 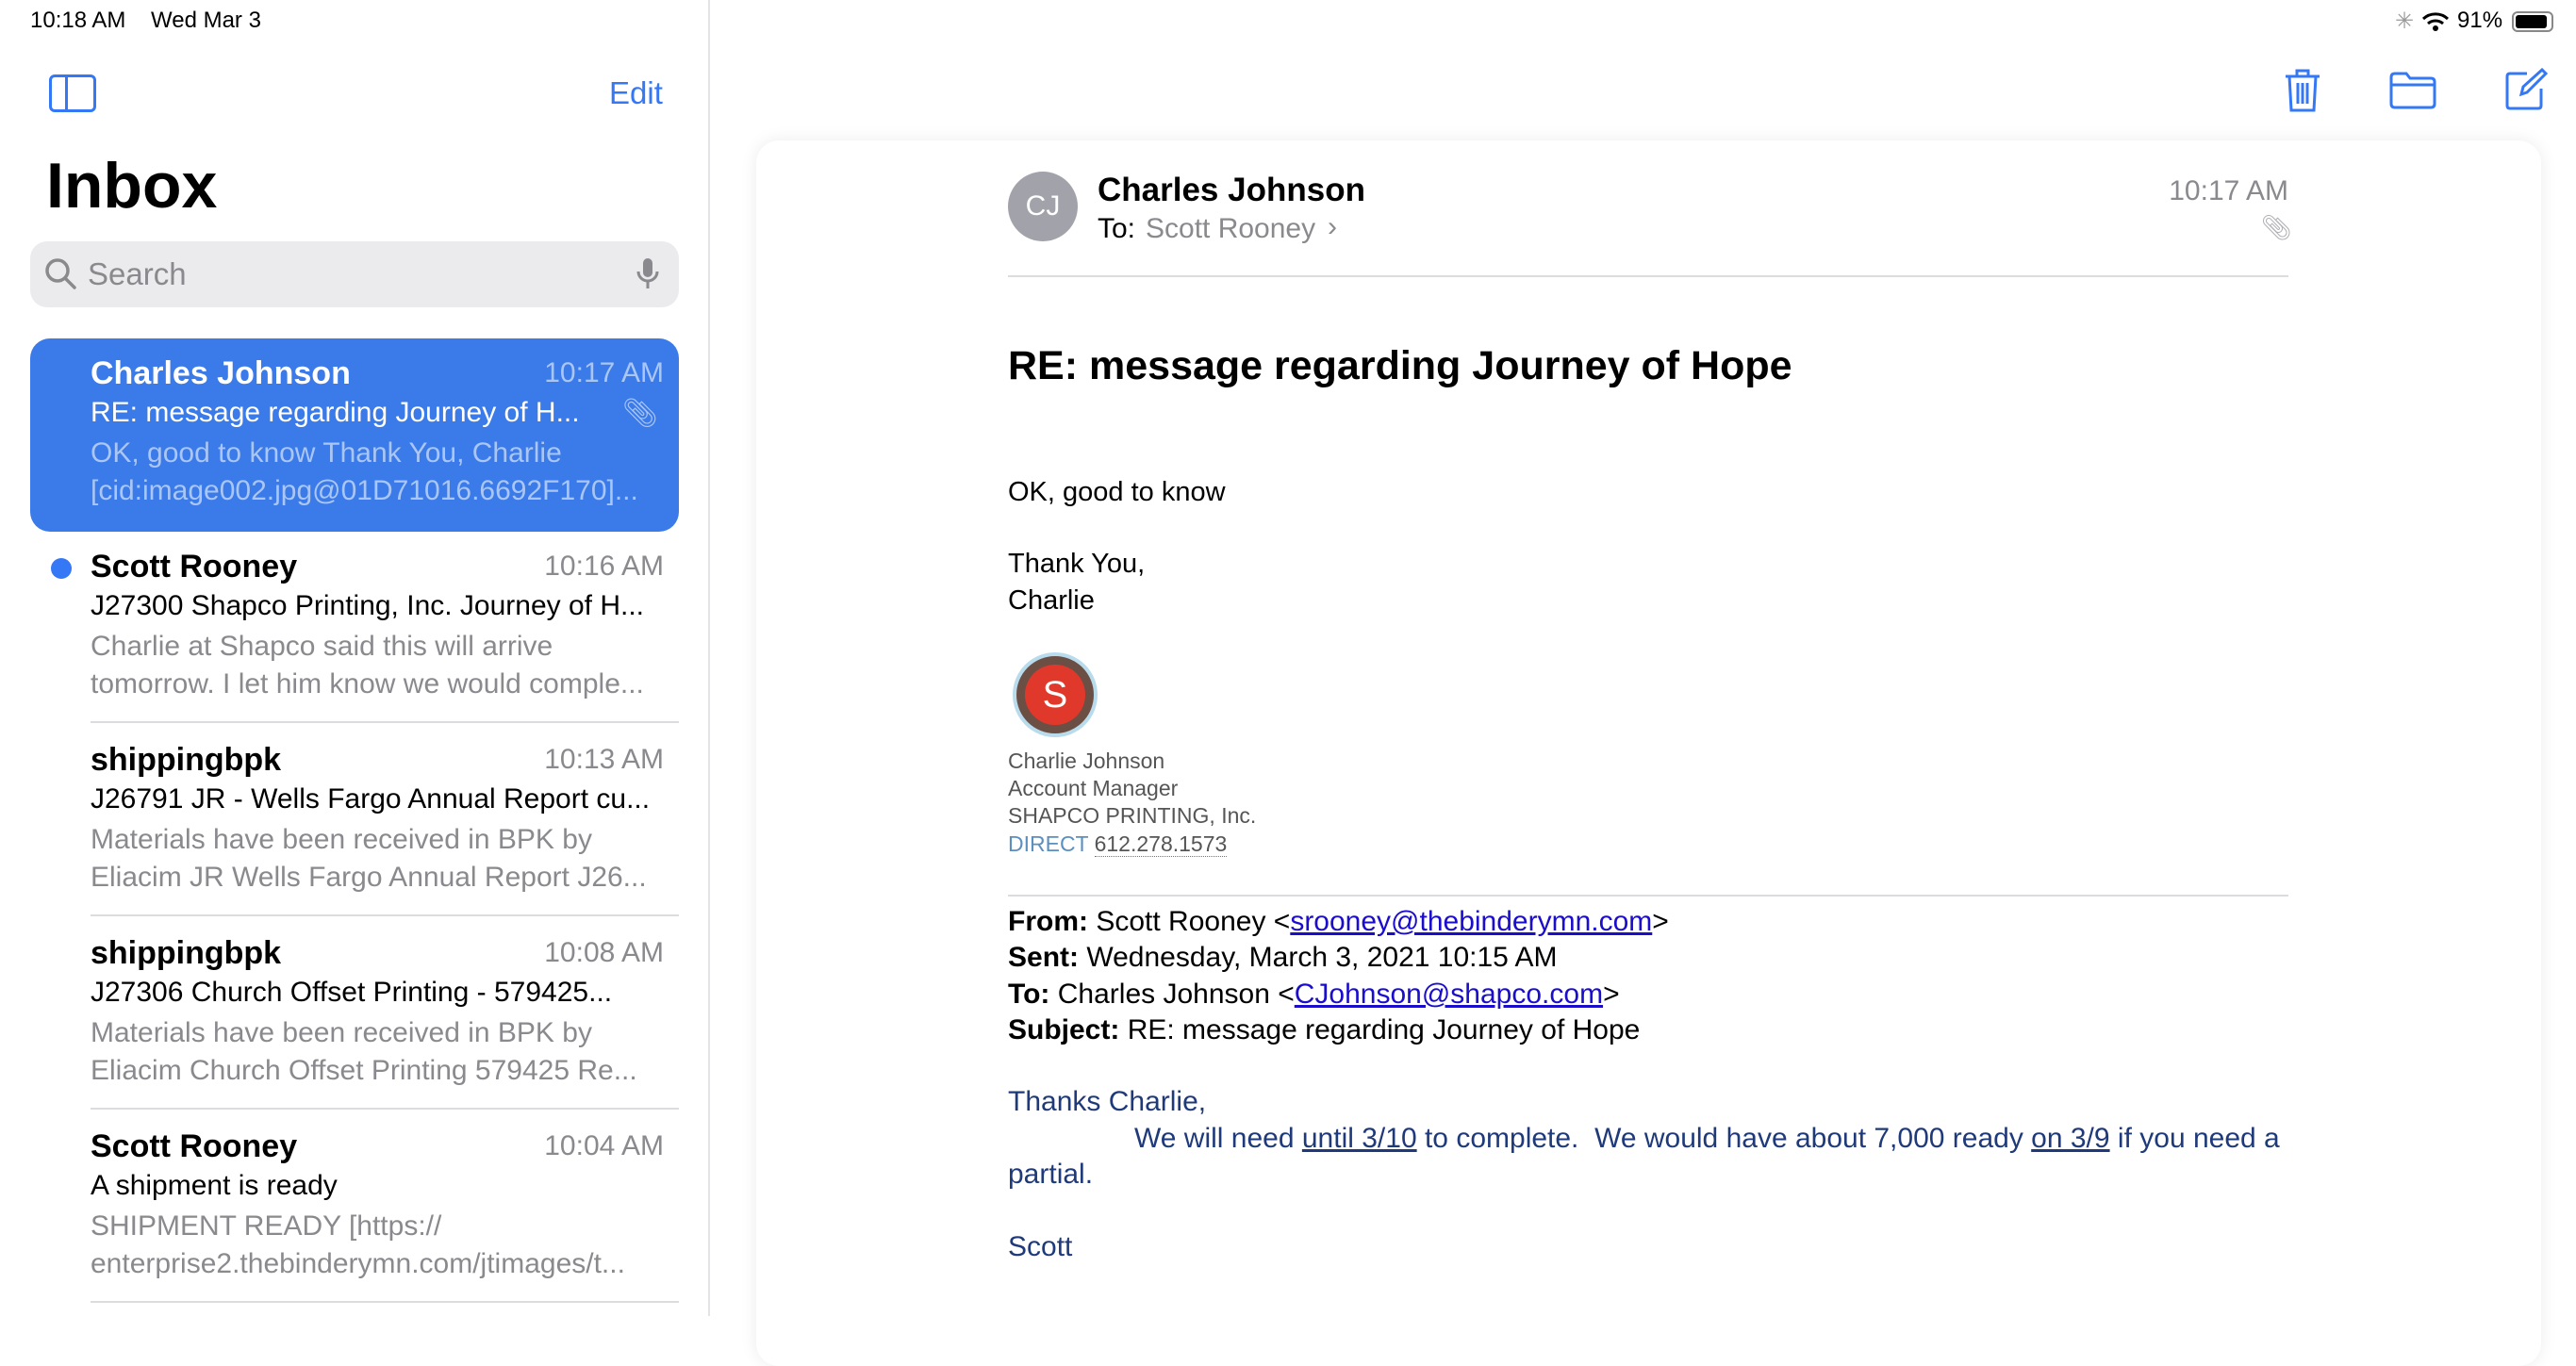 I want to click on text: We will need, so click(x=1218, y=1139).